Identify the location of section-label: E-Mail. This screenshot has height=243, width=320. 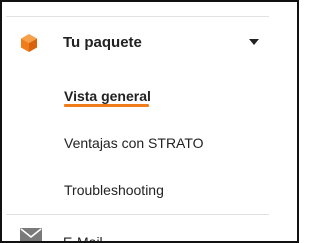
(83, 238).